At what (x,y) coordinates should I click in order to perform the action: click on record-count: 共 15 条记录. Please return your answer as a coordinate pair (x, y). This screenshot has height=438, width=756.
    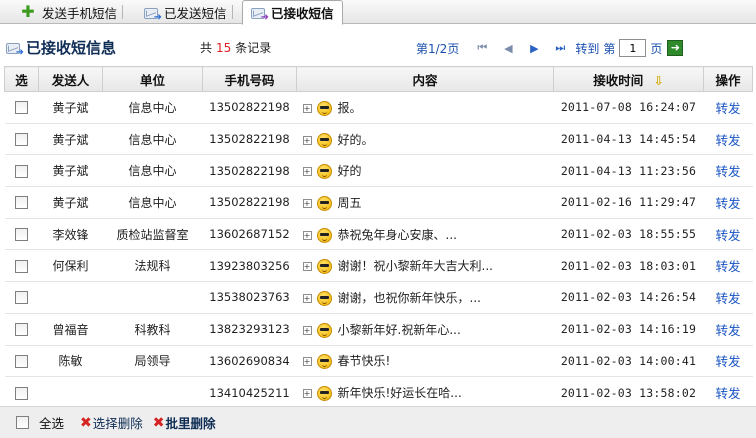
    Looking at the image, I should click on (235, 47).